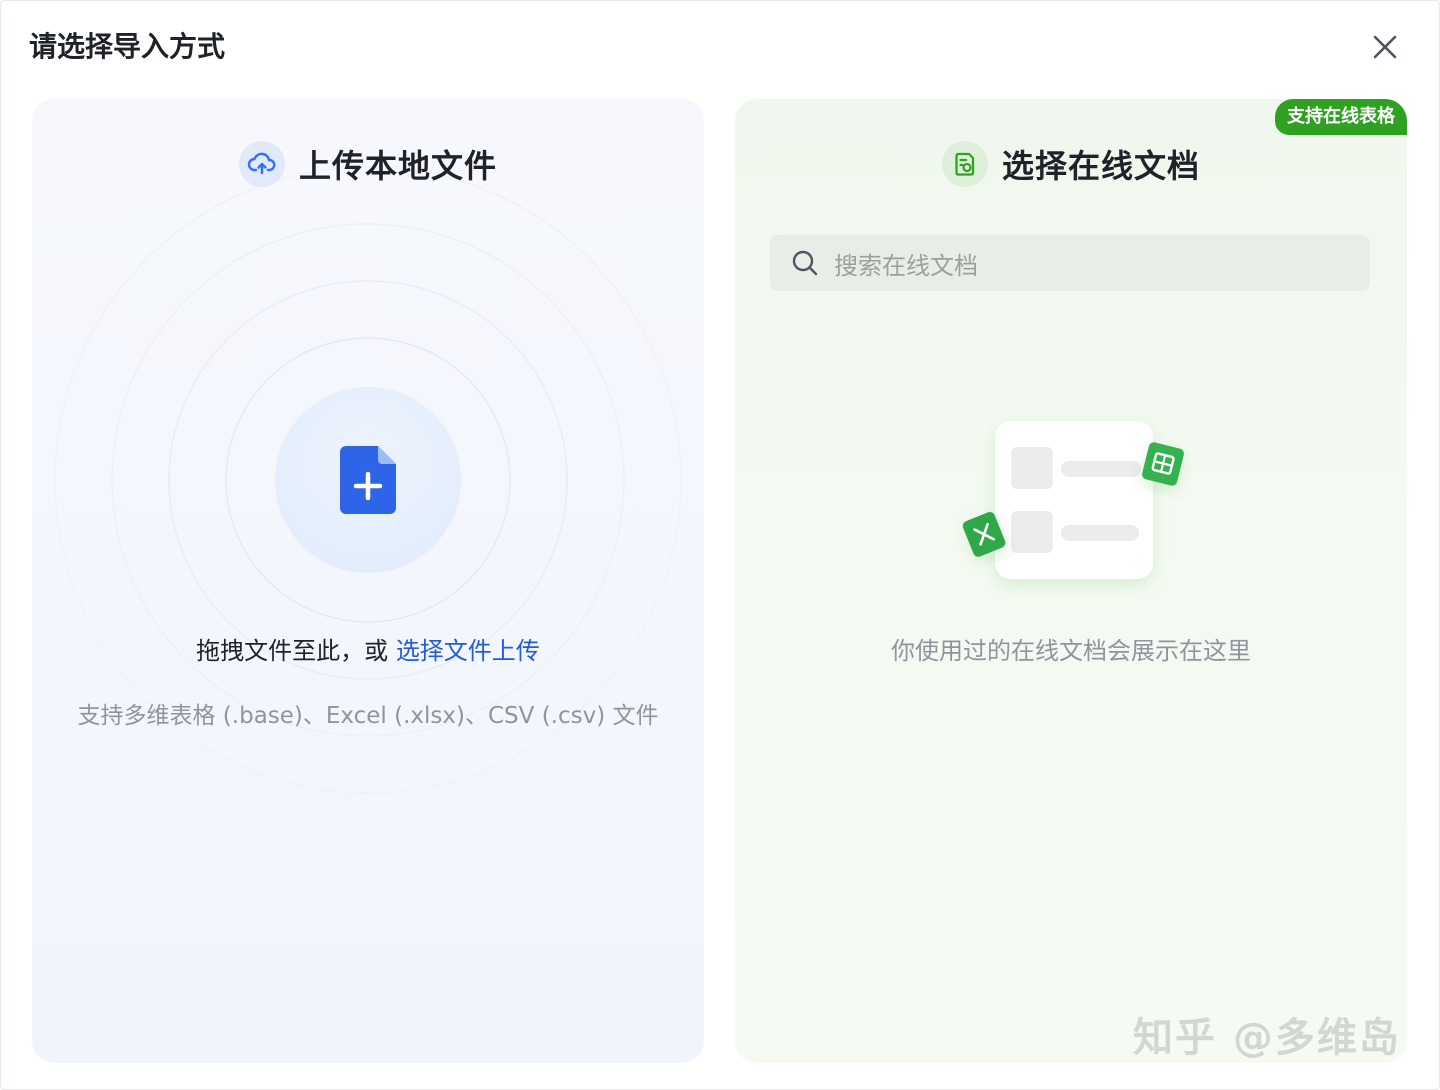  I want to click on drag-instruction: 拖拽文件至此，或 选择文件上传, so click(368, 651).